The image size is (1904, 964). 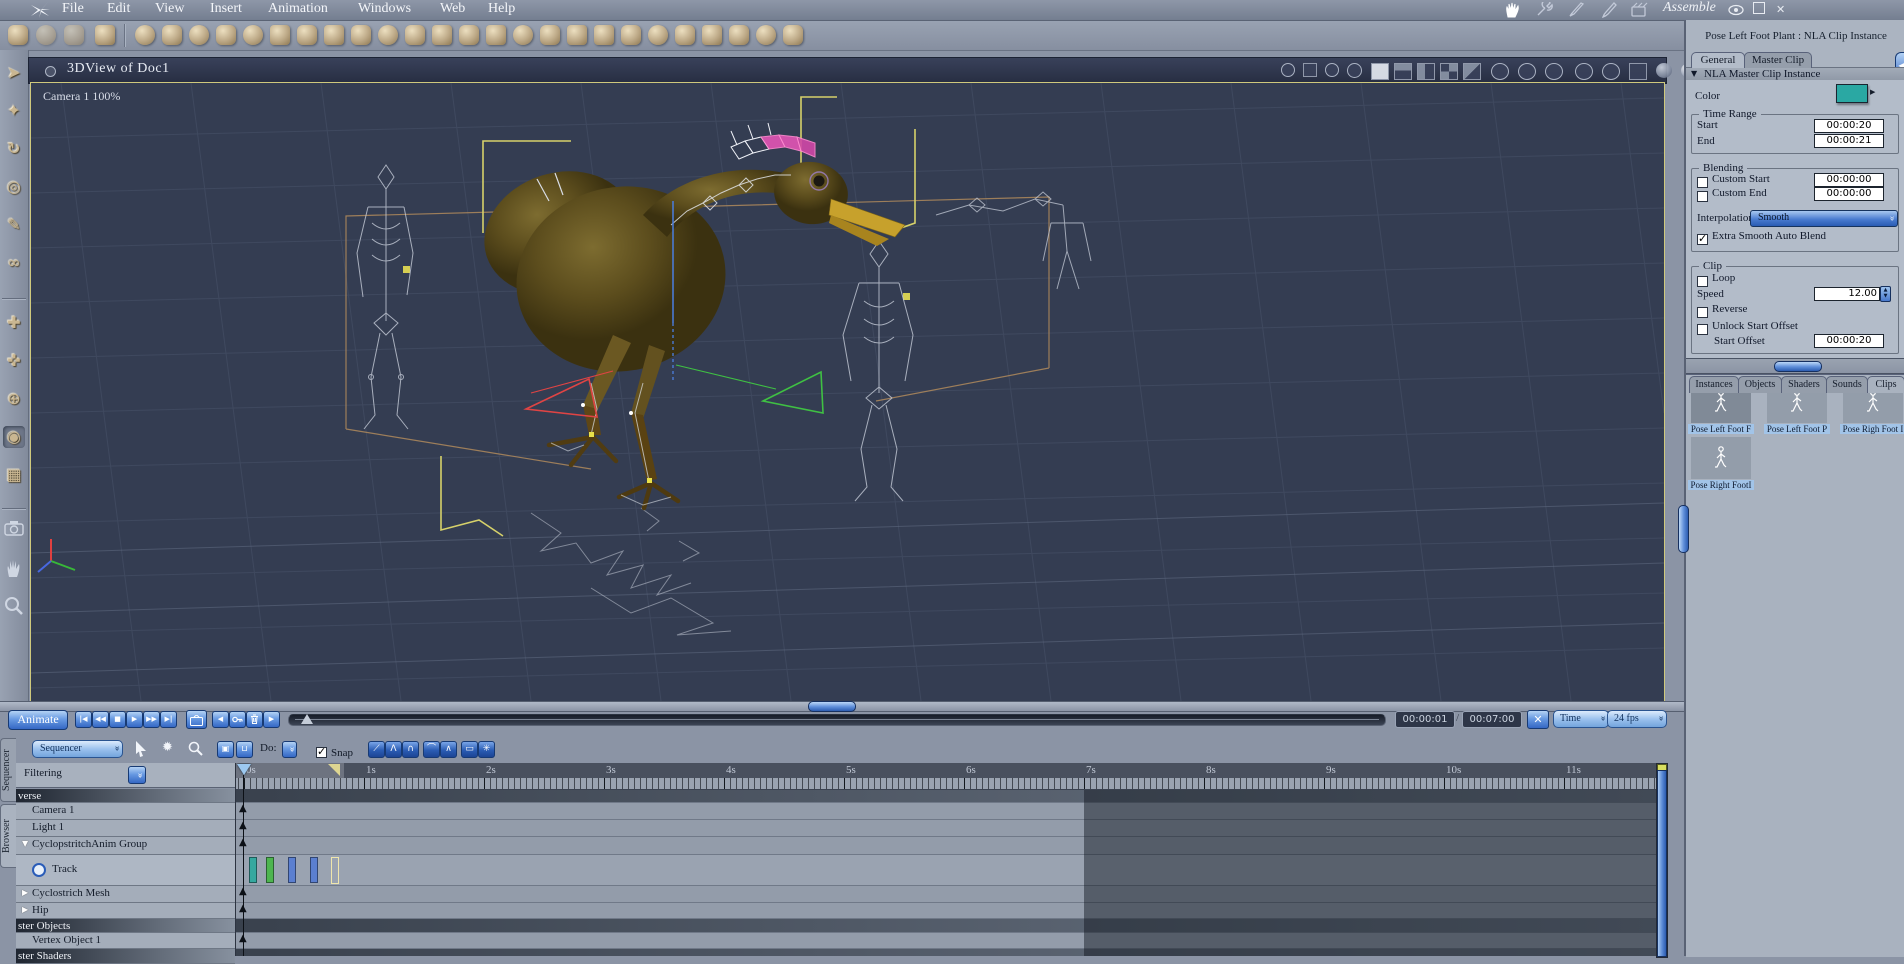 I want to click on splitter-handle, so click(x=1798, y=366).